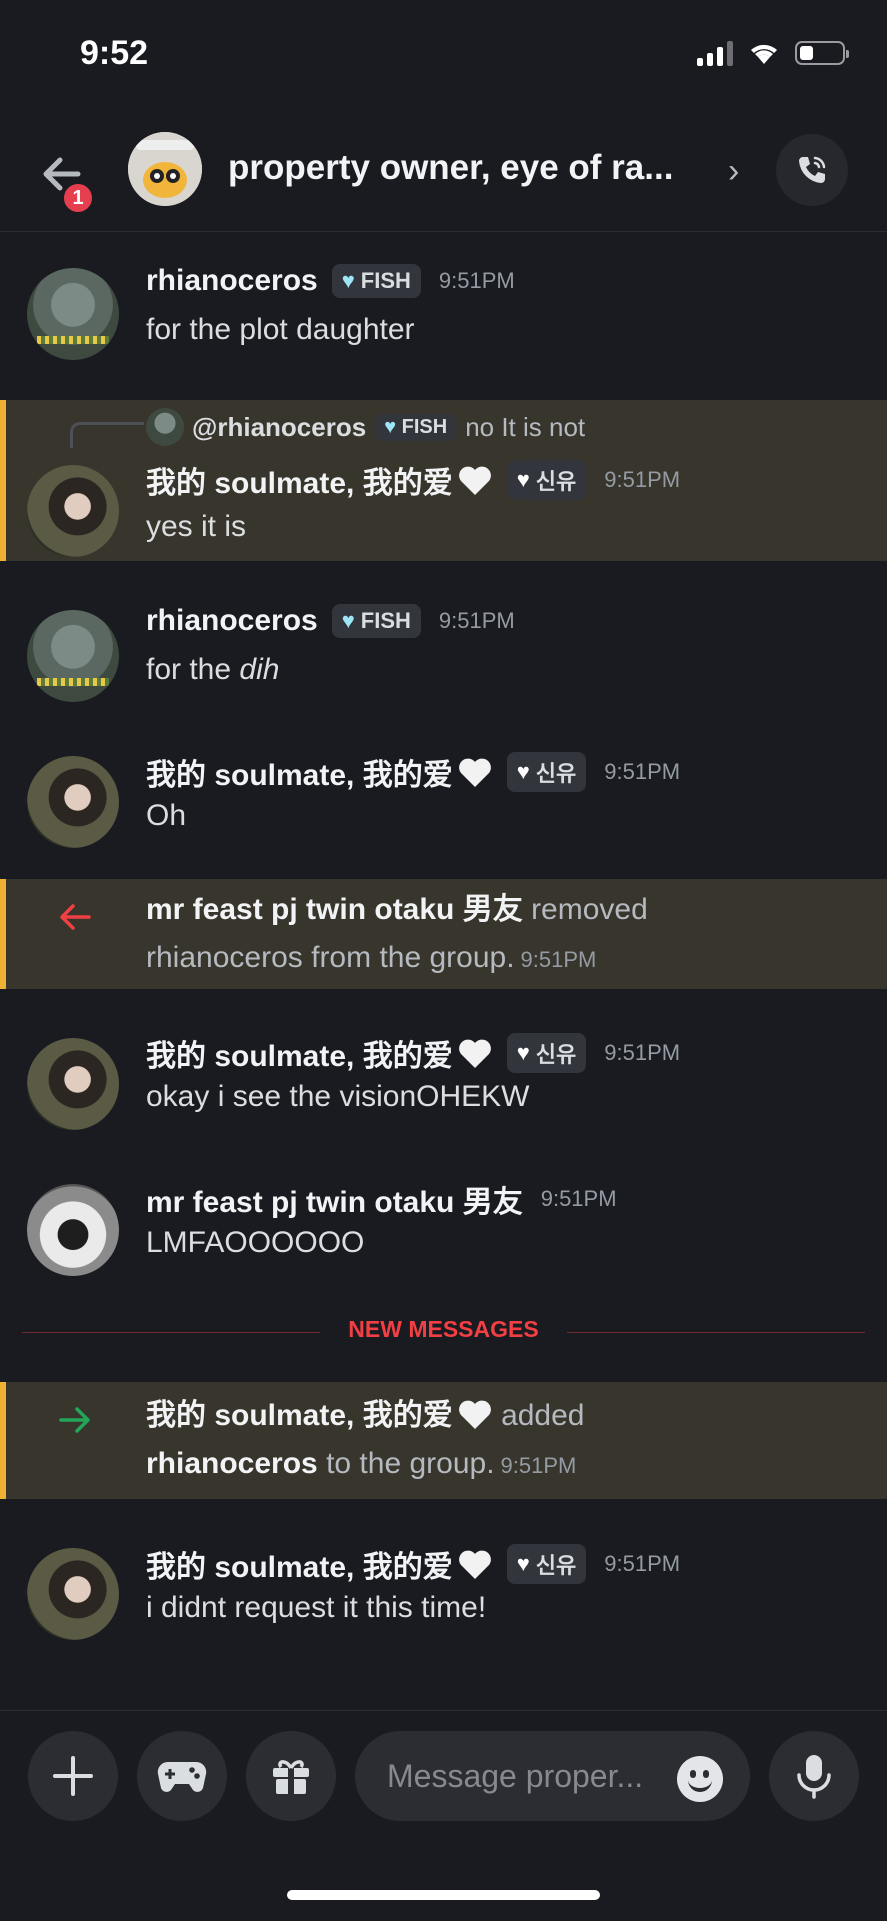 The height and width of the screenshot is (1921, 887). I want to click on message-text: yes it is, so click(196, 526).